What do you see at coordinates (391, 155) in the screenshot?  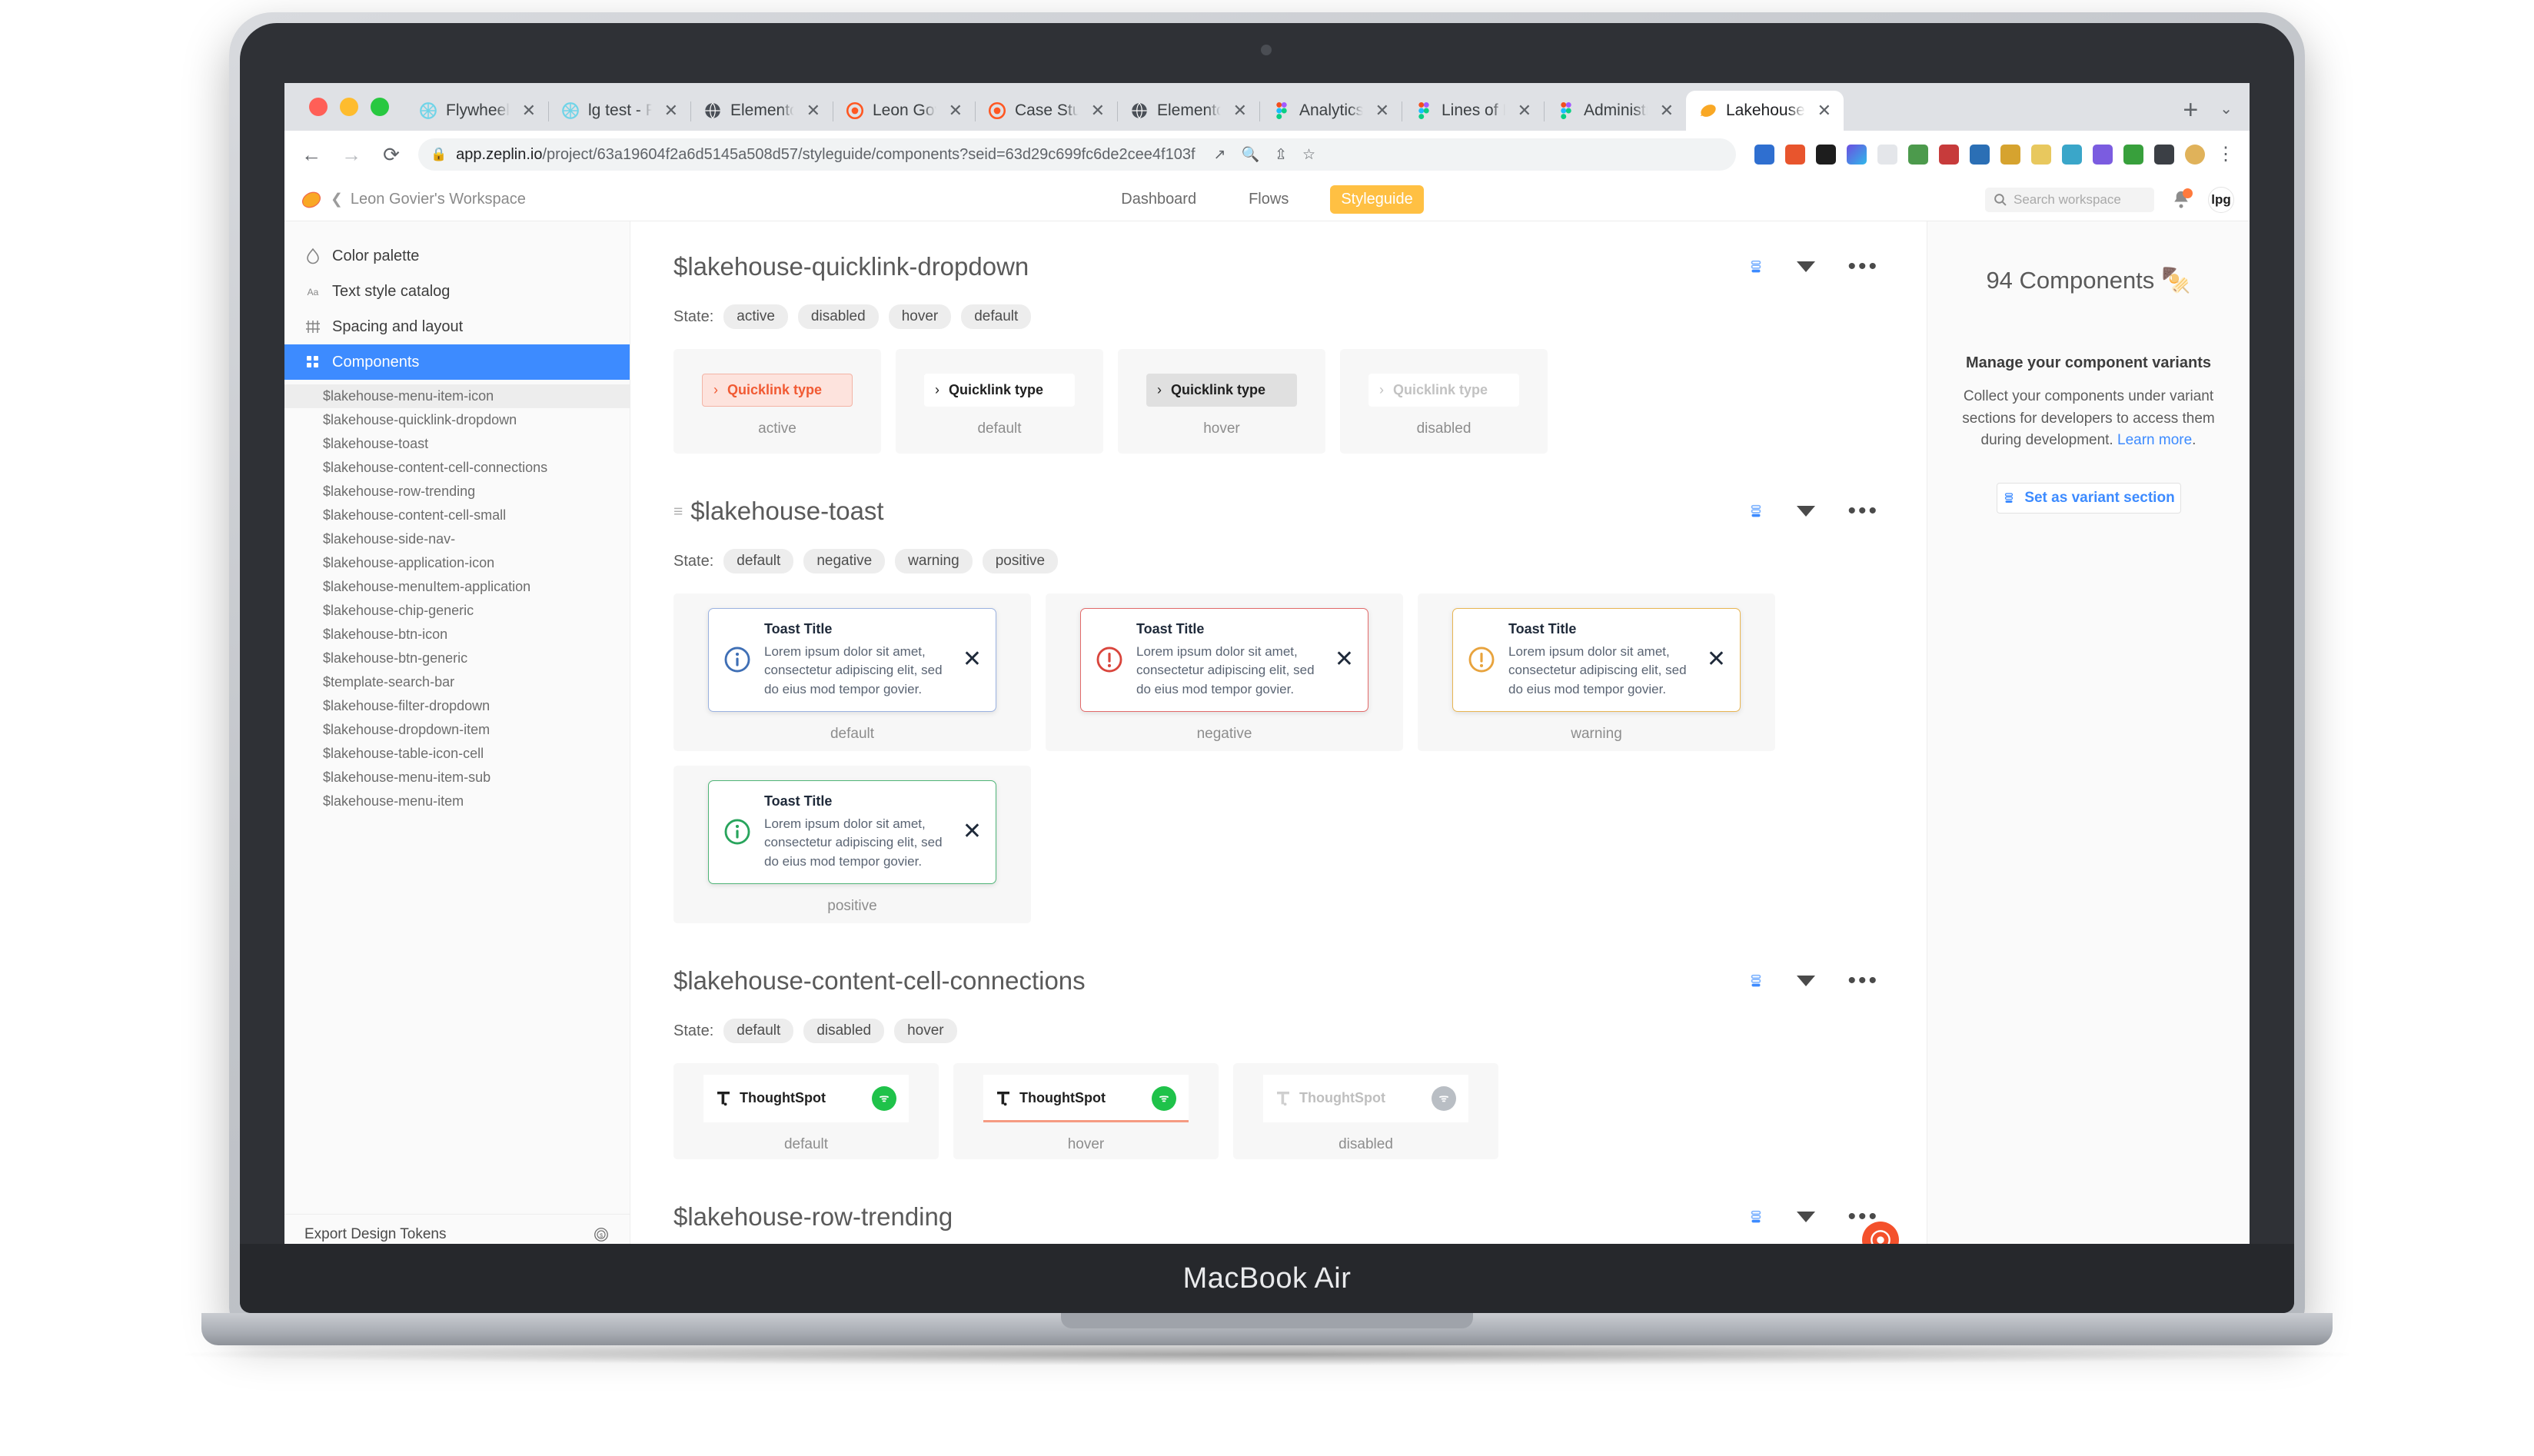 I see `reload-button: ⟳` at bounding box center [391, 155].